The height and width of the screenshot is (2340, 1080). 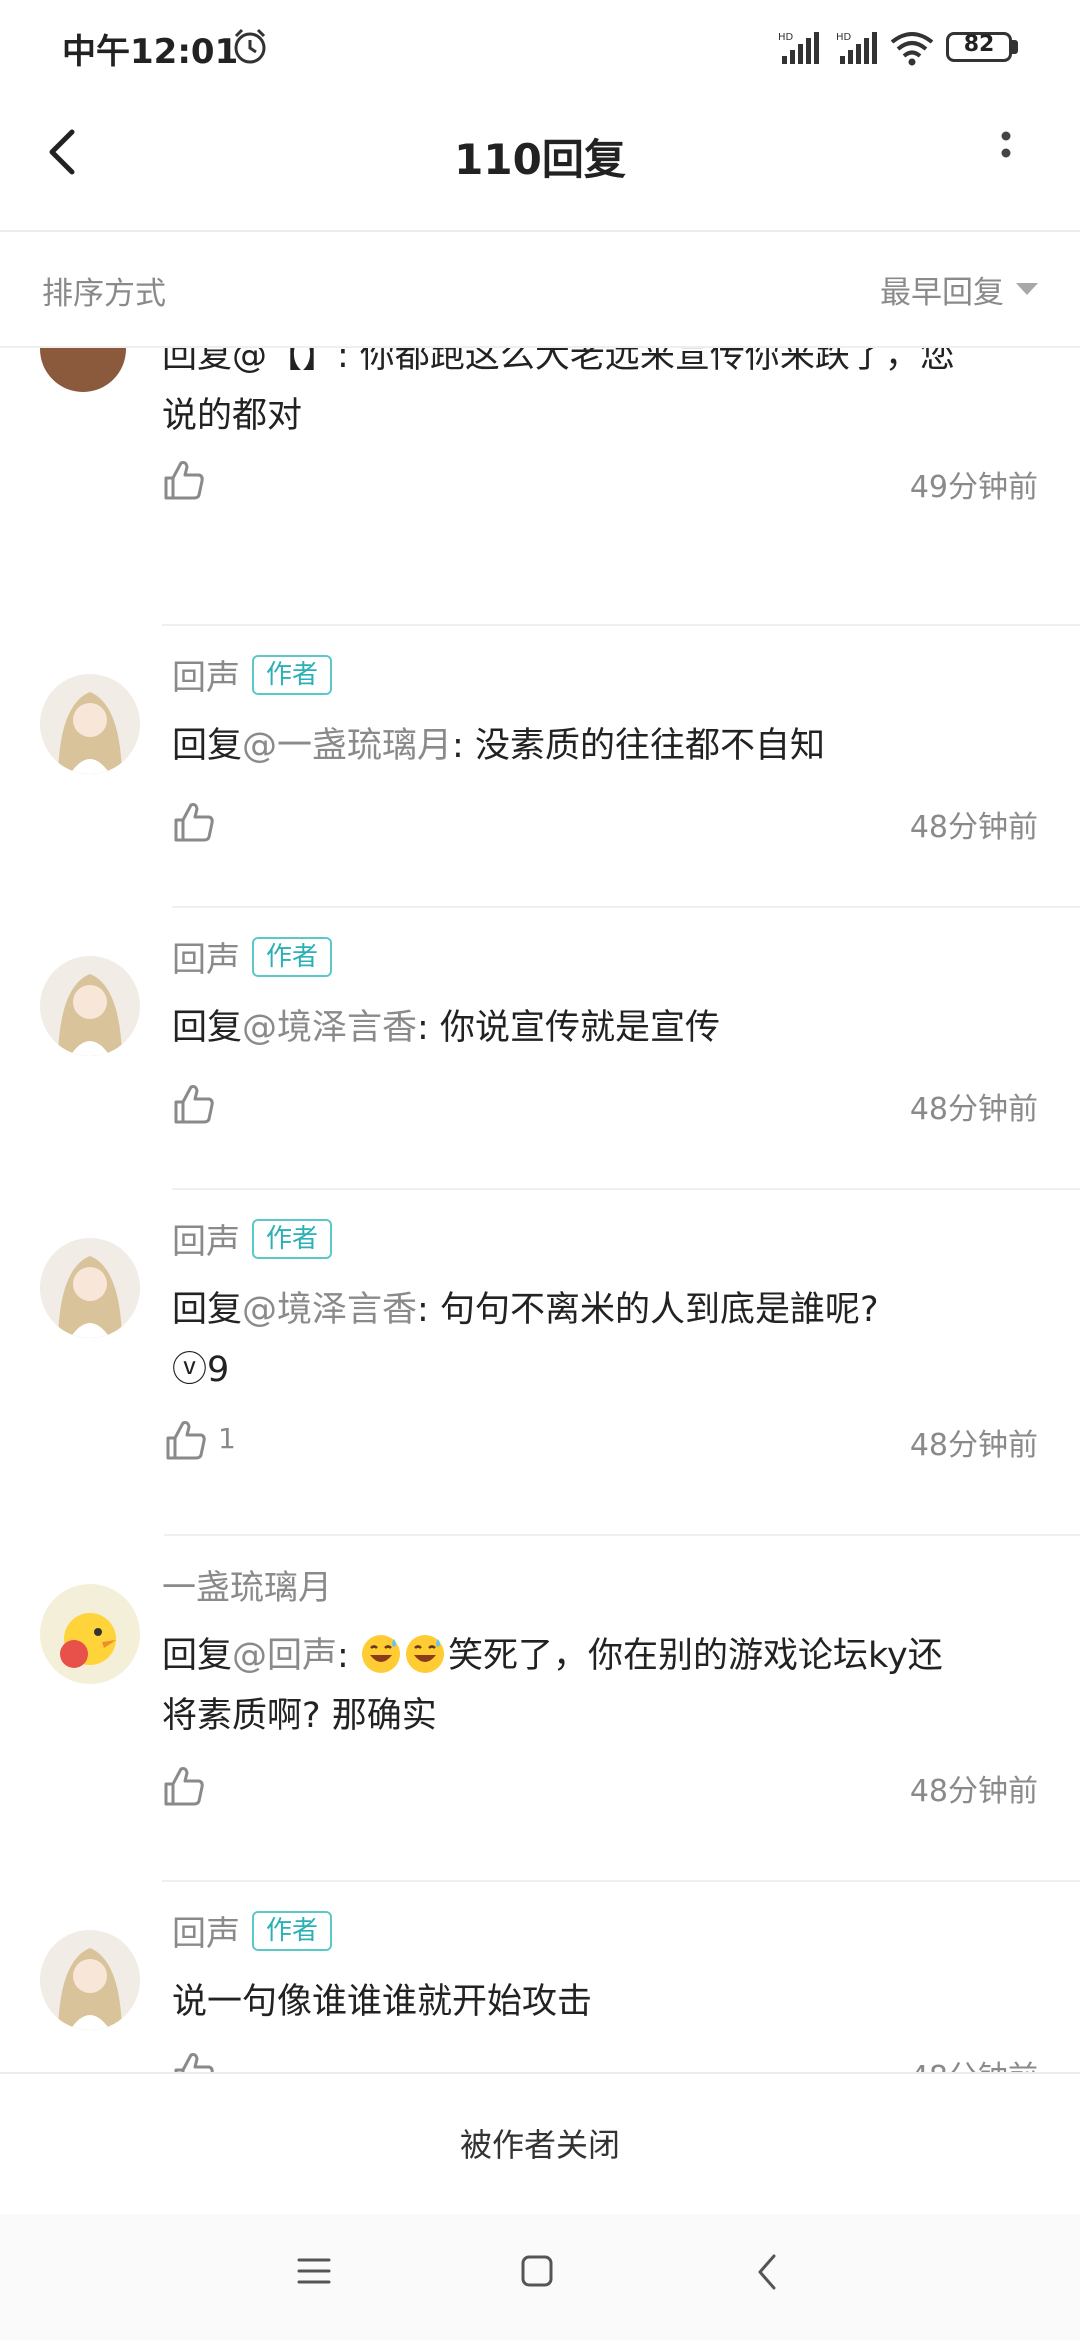 What do you see at coordinates (597, 1686) in the screenshot?
I see `reply-text: 回复@回声: 笑死了，你在别的游戏论坛ky还 将素质啊? 那确实` at bounding box center [597, 1686].